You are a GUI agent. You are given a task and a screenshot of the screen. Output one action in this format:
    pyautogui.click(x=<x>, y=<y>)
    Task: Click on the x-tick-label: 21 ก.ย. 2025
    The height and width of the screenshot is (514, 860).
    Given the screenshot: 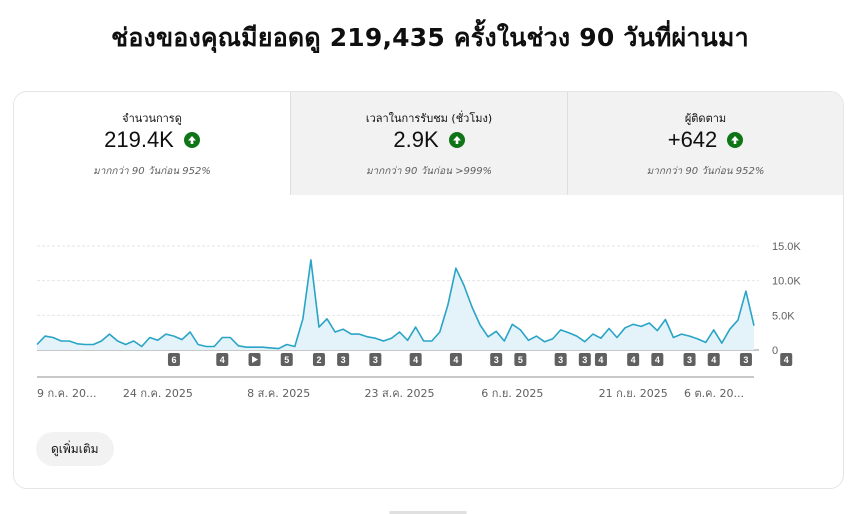 What is the action you would take?
    pyautogui.click(x=633, y=393)
    